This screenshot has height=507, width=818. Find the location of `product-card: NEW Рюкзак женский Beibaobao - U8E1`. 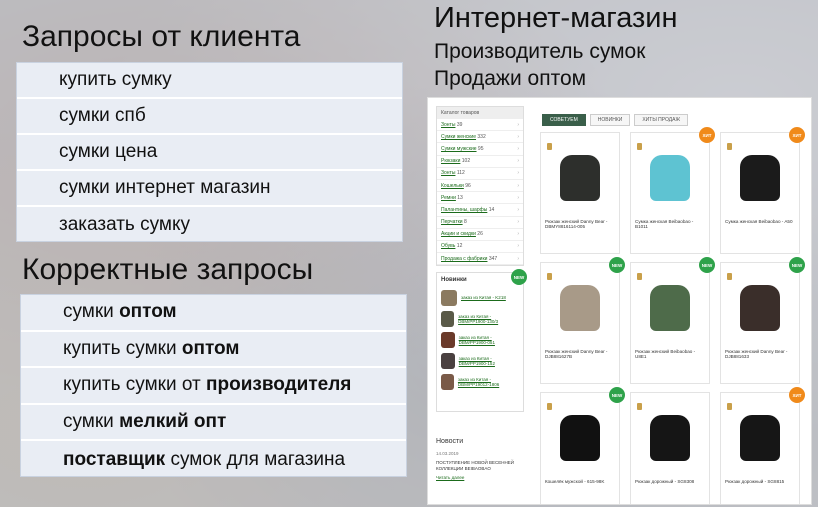

product-card: NEW Рюкзак женский Beibaobao - U8E1 is located at coordinates (672, 320).